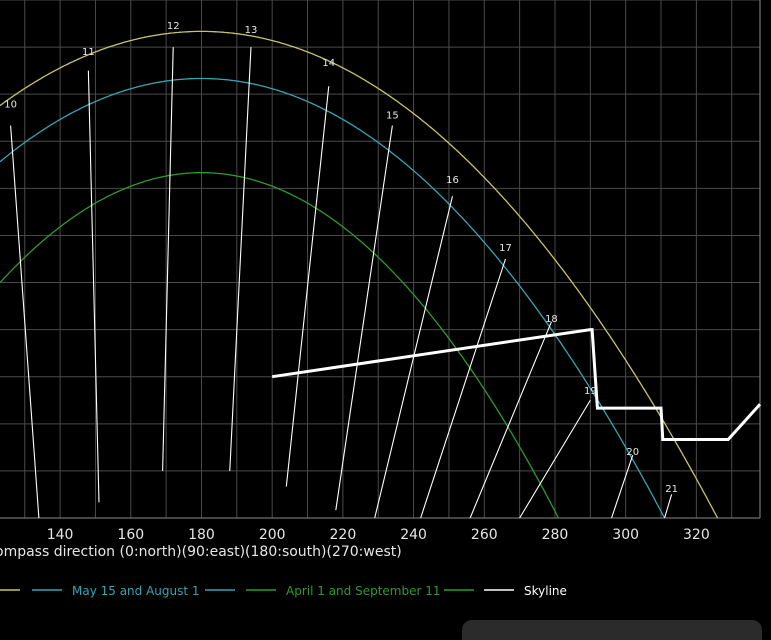  Describe the element at coordinates (251, 30) in the screenshot. I see `hour-label-13: 13` at that location.